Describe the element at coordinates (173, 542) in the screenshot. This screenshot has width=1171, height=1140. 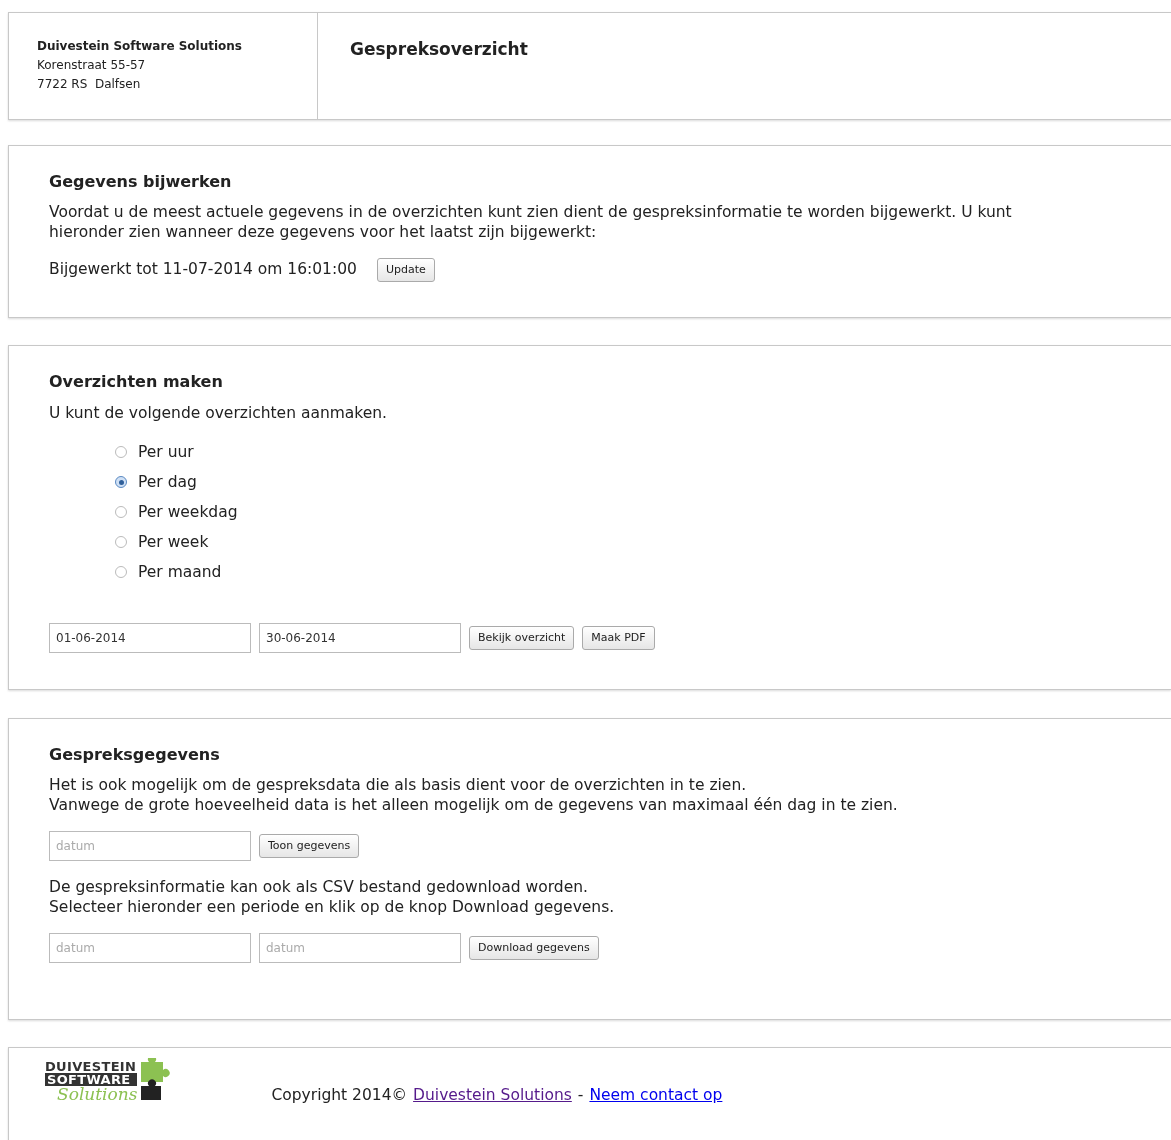
I see `radio-label: Per week` at that location.